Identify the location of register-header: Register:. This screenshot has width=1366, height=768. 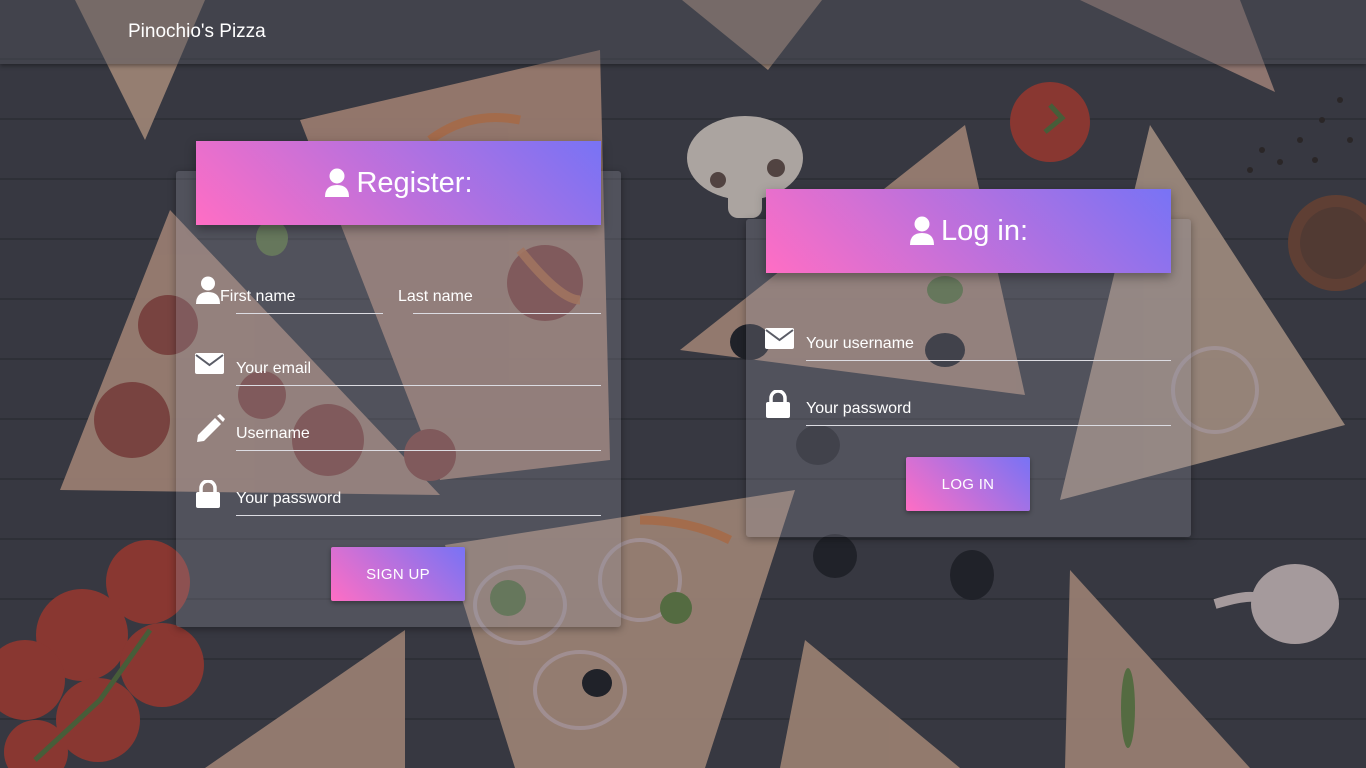
(398, 183).